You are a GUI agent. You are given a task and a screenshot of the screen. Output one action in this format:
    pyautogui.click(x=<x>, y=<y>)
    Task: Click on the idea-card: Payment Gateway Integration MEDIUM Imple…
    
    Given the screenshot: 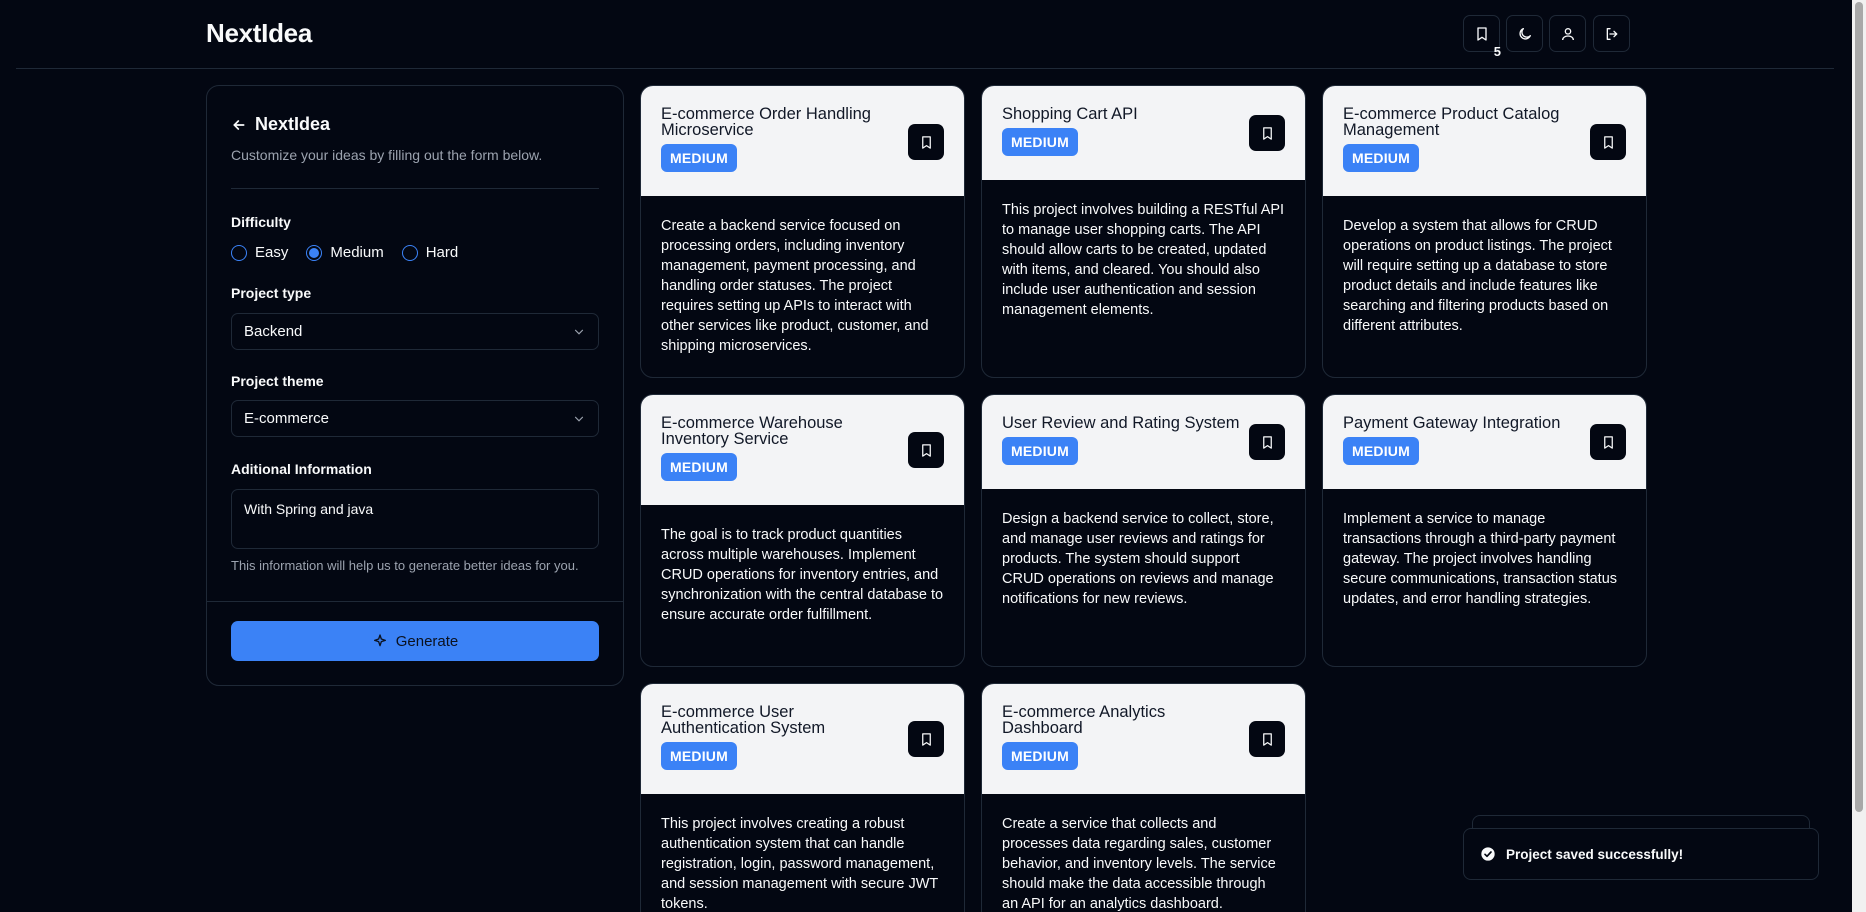 What is the action you would take?
    pyautogui.click(x=1484, y=530)
    